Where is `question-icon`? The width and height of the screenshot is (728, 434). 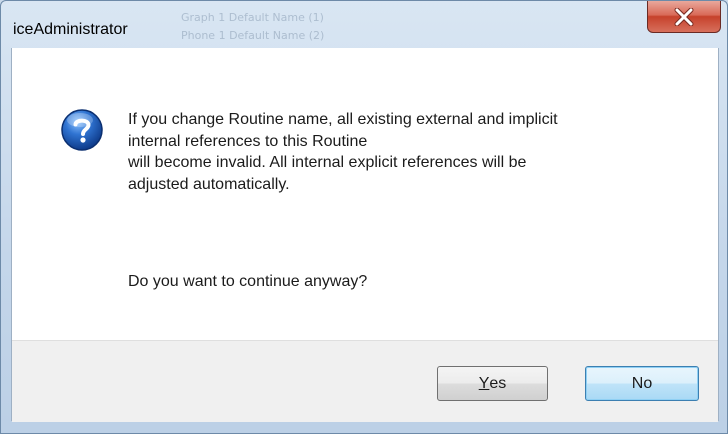 question-icon is located at coordinates (82, 130).